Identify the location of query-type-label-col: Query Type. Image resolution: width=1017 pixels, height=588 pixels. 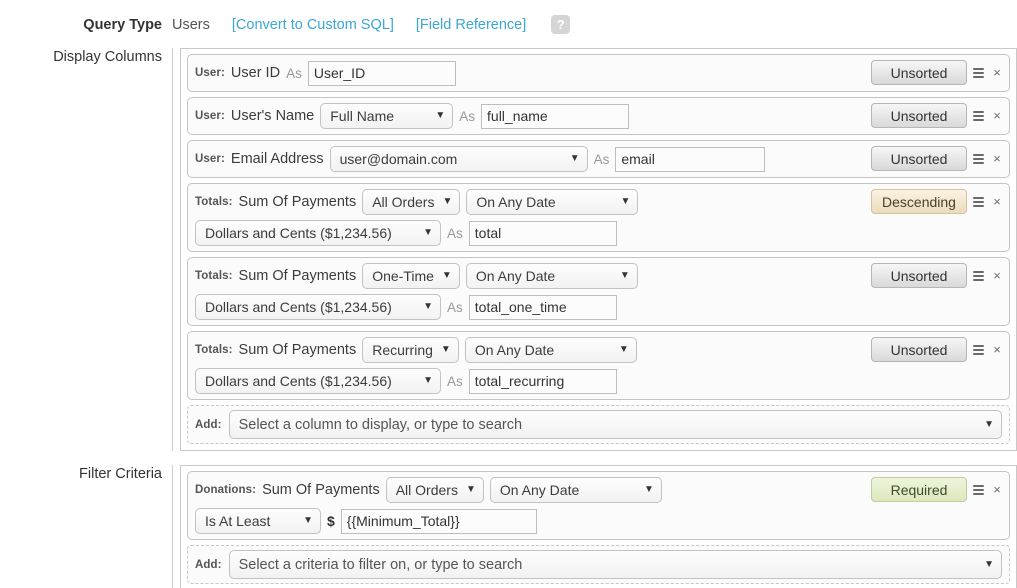
(86, 24).